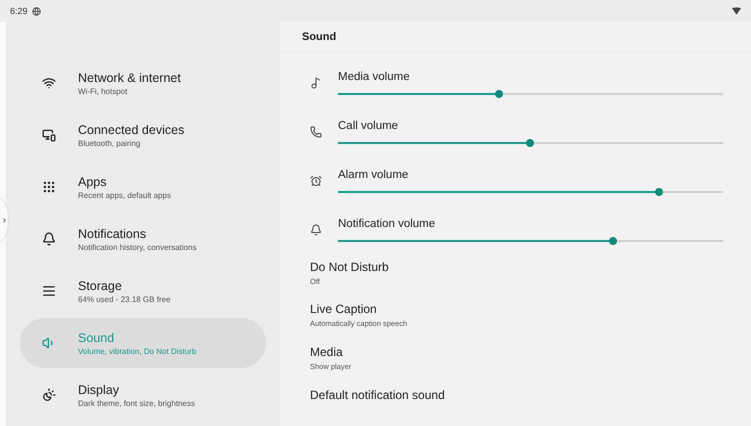 This screenshot has height=426, width=751. Describe the element at coordinates (4, 220) in the screenshot. I see `chevron-icon` at that location.